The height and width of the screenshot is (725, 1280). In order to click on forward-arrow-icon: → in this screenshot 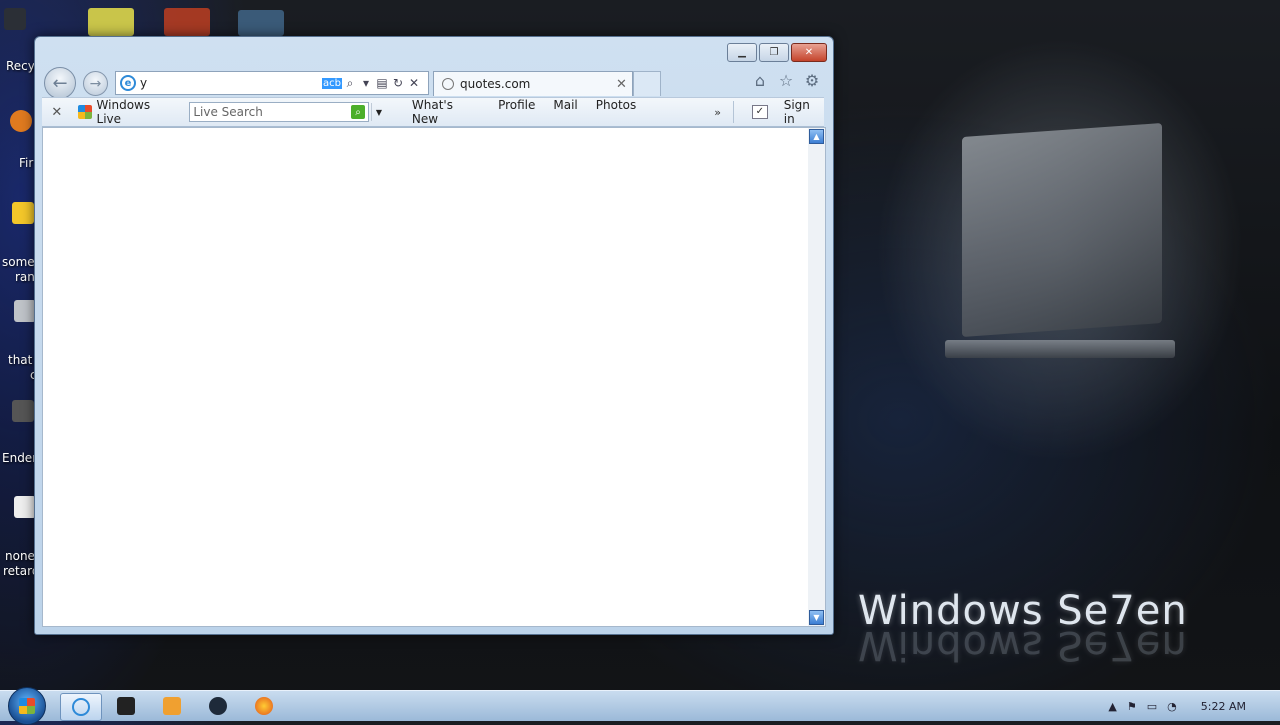, I will do `click(95, 83)`.